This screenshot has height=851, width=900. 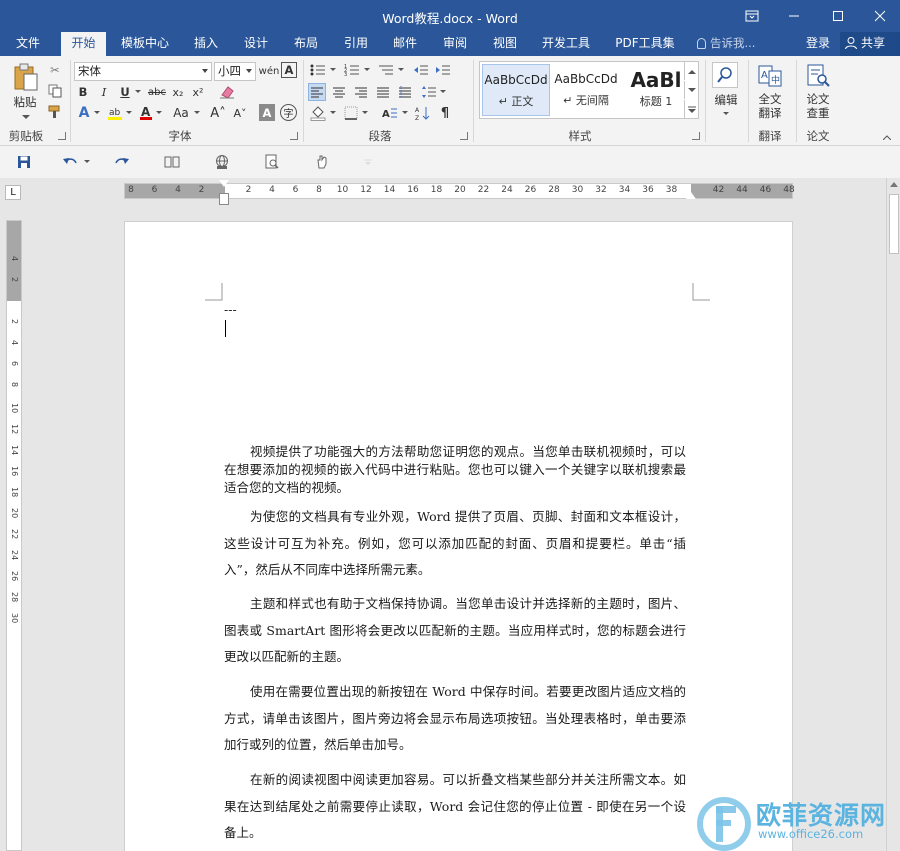 I want to click on font-size-combo: 小四, so click(x=235, y=71).